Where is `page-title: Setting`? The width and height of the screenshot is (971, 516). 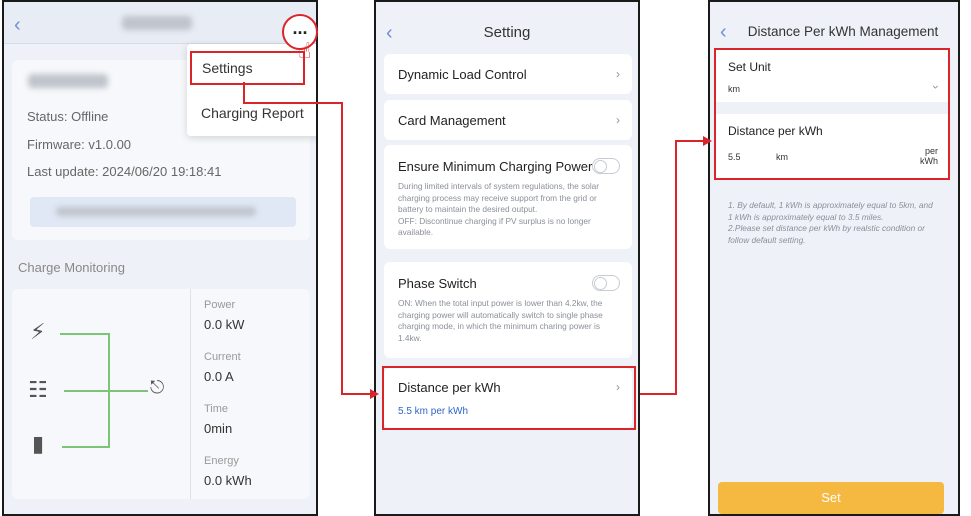
page-title: Setting is located at coordinates (507, 32).